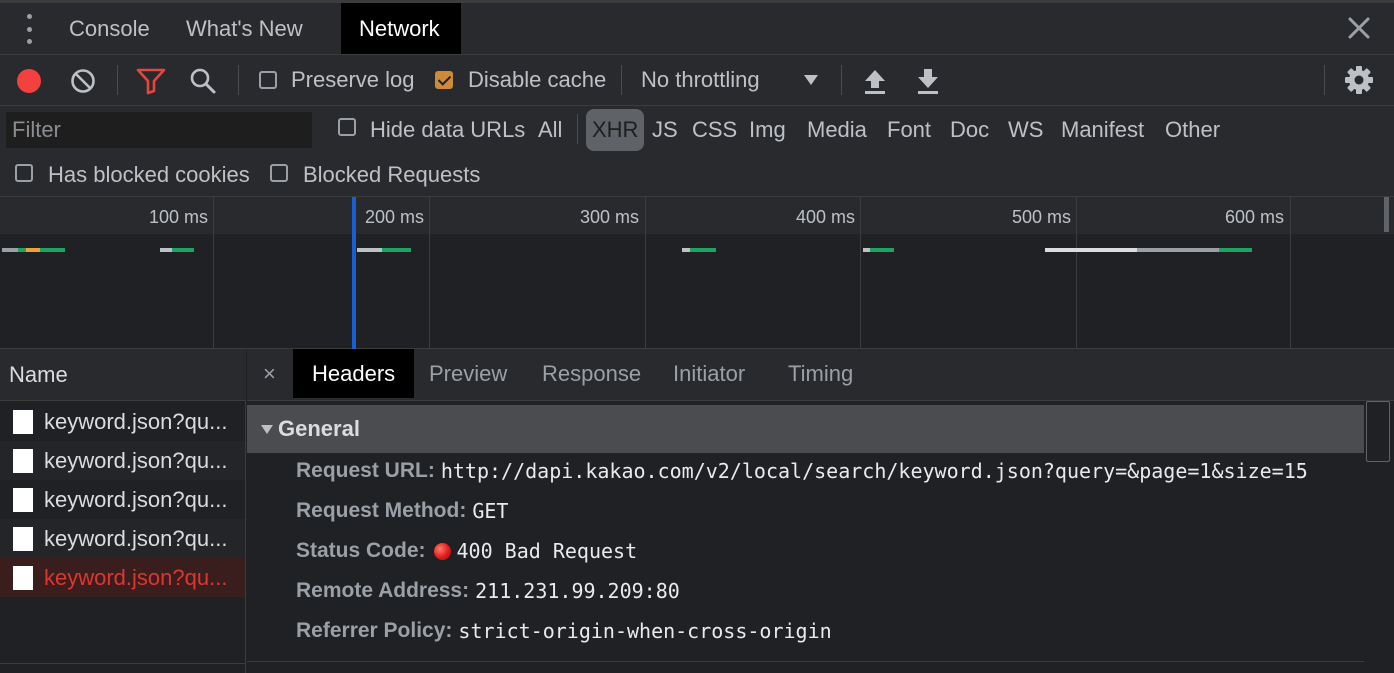 This screenshot has width=1394, height=673. What do you see at coordinates (268, 80) in the screenshot?
I see `preserve-log-checkbox` at bounding box center [268, 80].